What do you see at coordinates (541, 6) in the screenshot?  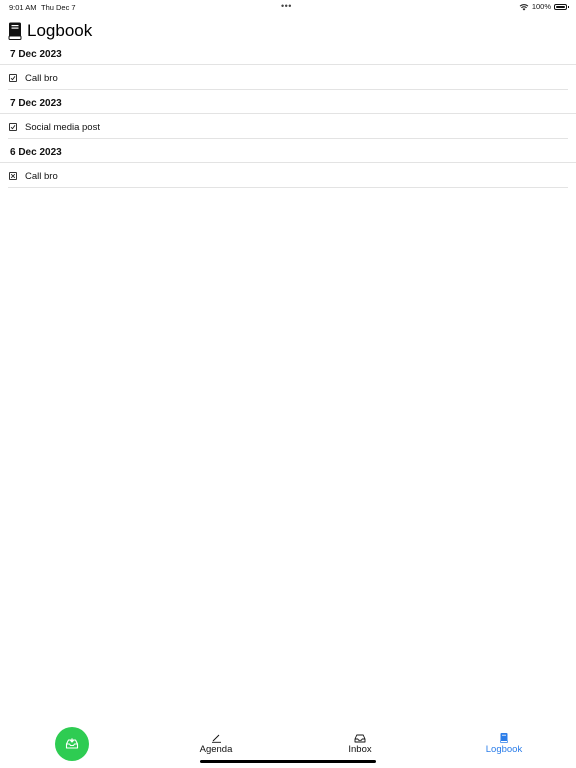 I see `battery-percent: 100%` at bounding box center [541, 6].